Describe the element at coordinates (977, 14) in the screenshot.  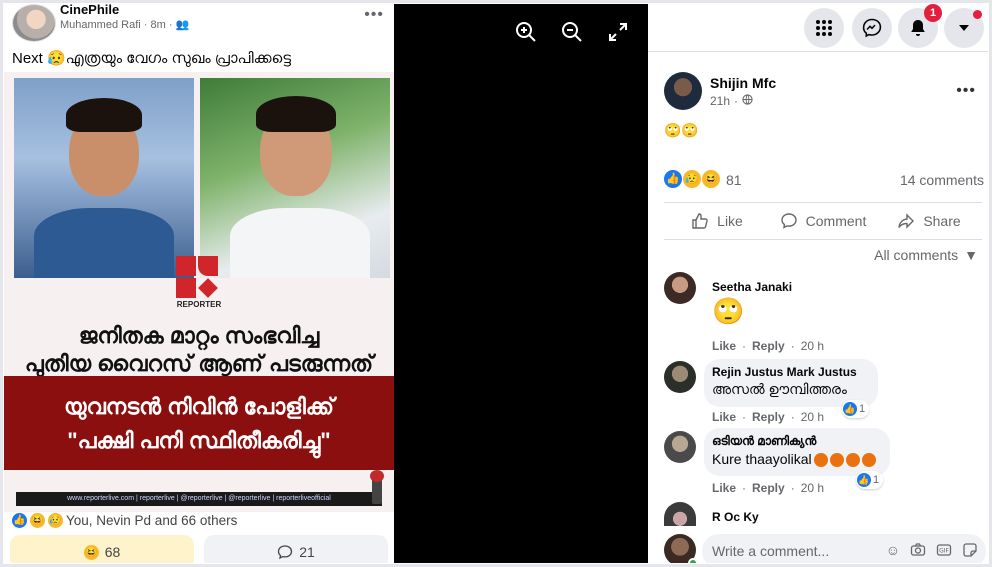
I see `account-alert-dot` at that location.